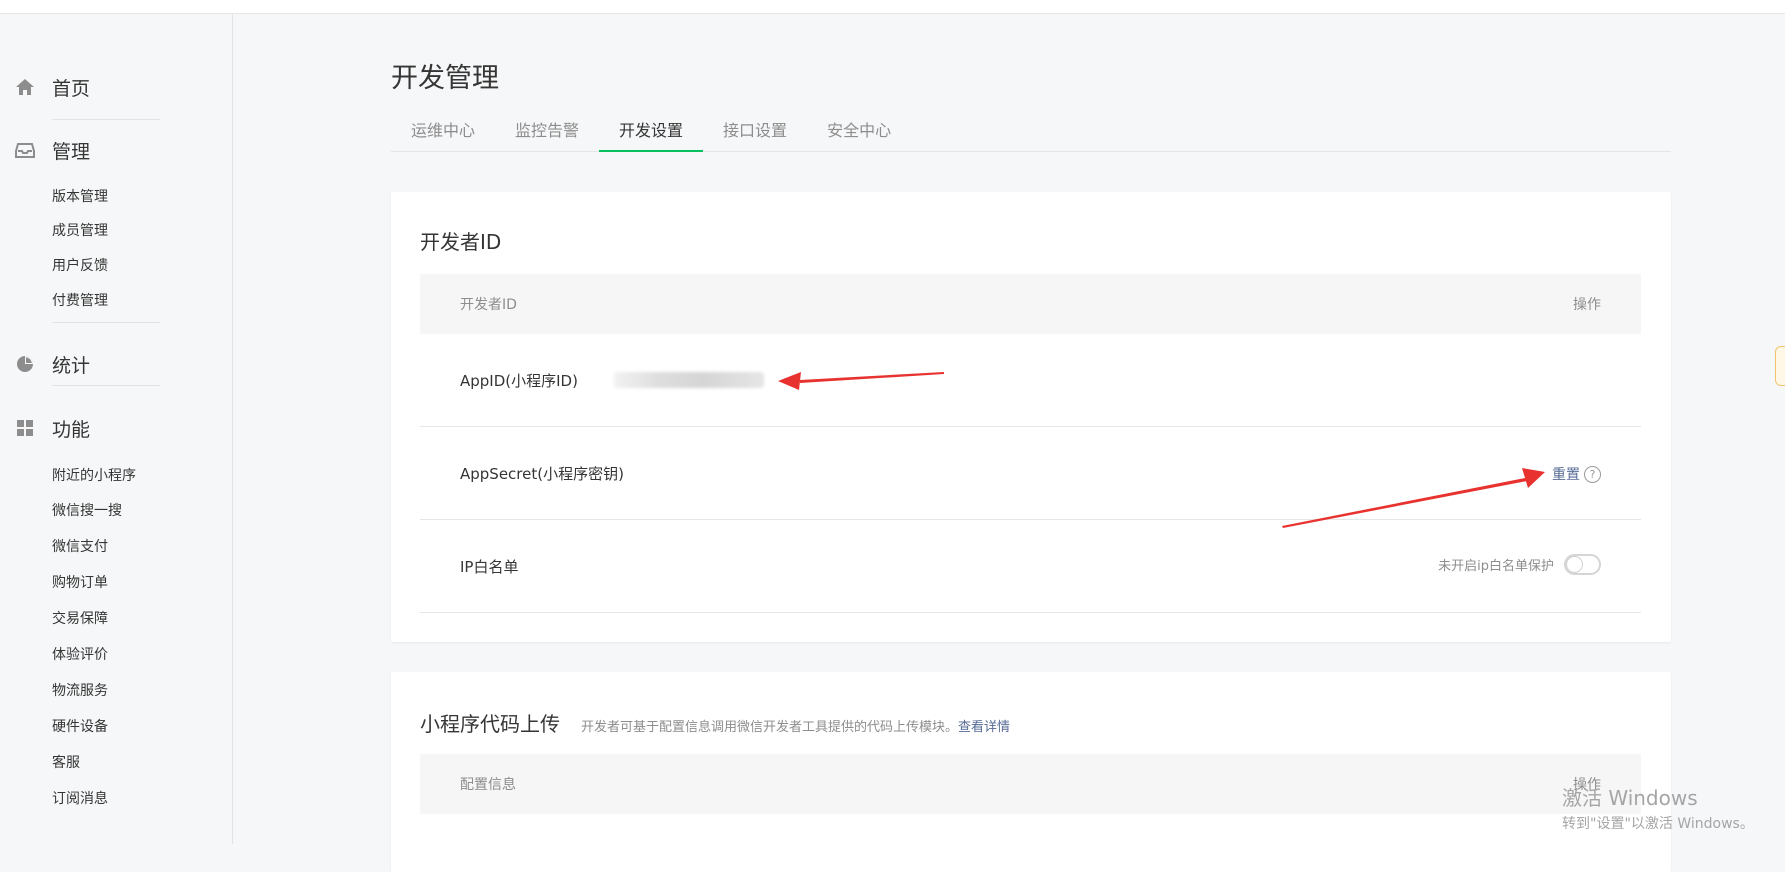 The height and width of the screenshot is (872, 1785). Describe the element at coordinates (71, 88) in the screenshot. I see `nav-home-label: 首页` at that location.